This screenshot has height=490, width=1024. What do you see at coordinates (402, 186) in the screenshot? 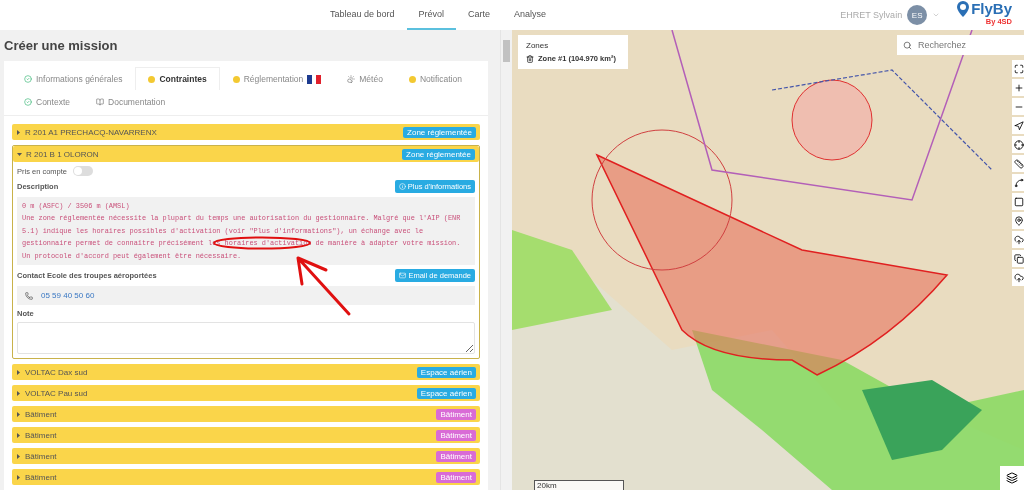
I see `info-icon` at bounding box center [402, 186].